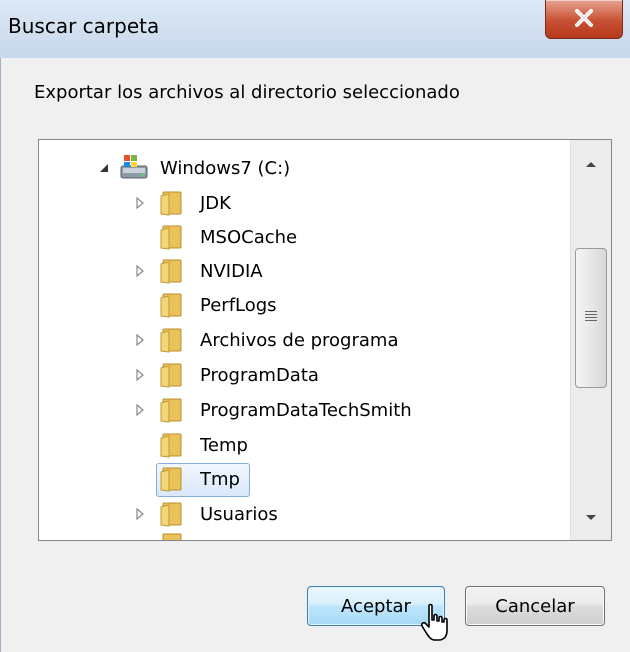 The height and width of the screenshot is (652, 630). I want to click on title-bar: Buscar carpeta, so click(315, 29).